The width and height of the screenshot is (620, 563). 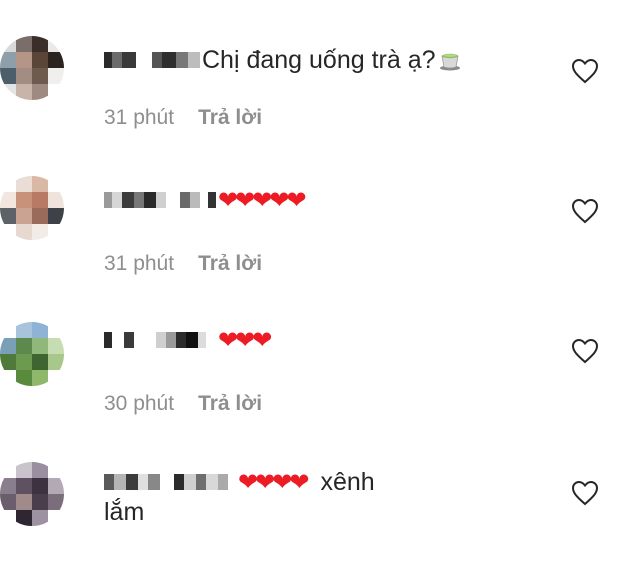 I want to click on comment-timestamp: 30 phút, so click(x=139, y=403).